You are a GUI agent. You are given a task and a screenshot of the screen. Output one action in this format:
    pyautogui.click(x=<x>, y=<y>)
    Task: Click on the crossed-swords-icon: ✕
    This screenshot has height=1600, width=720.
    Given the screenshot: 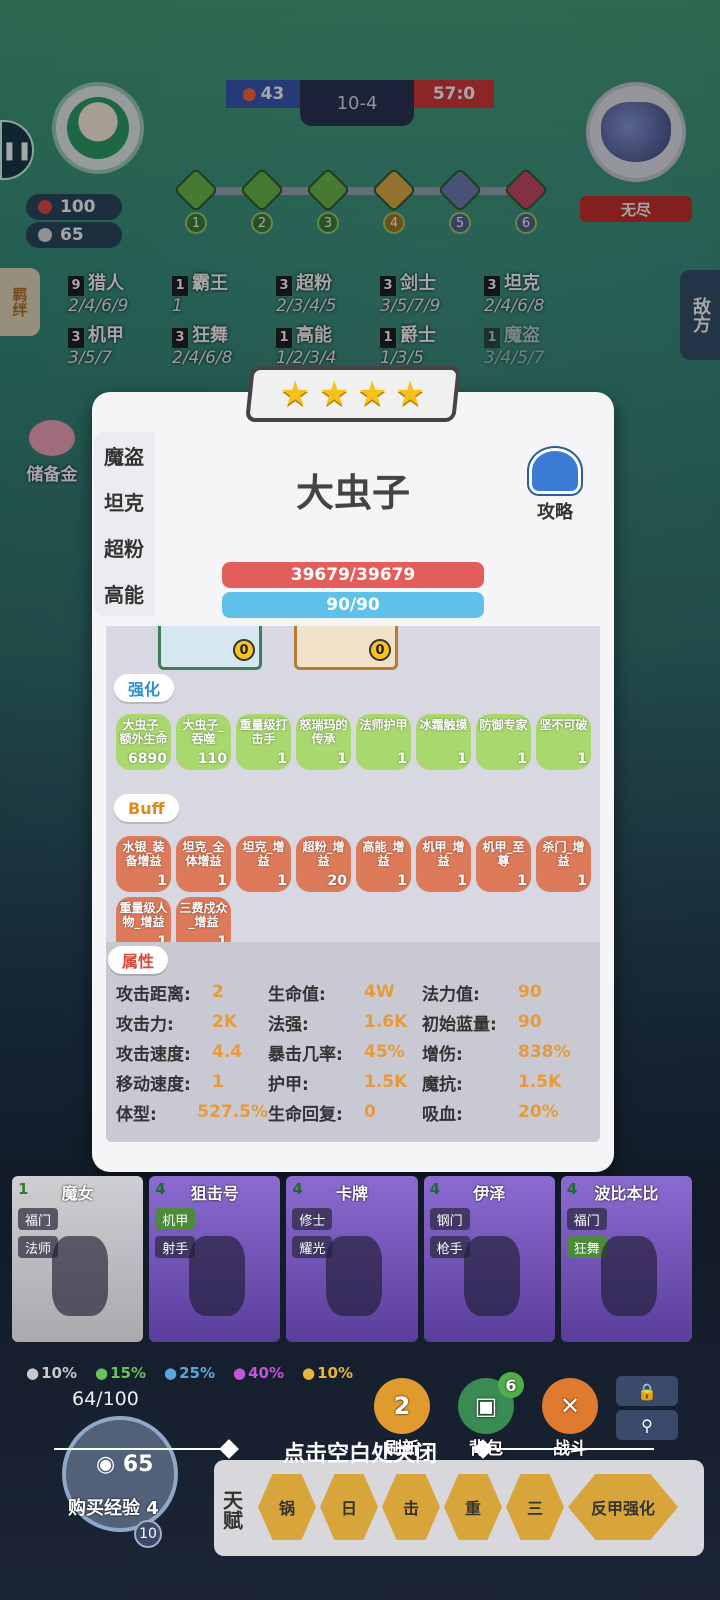 What is the action you would take?
    pyautogui.click(x=570, y=1406)
    